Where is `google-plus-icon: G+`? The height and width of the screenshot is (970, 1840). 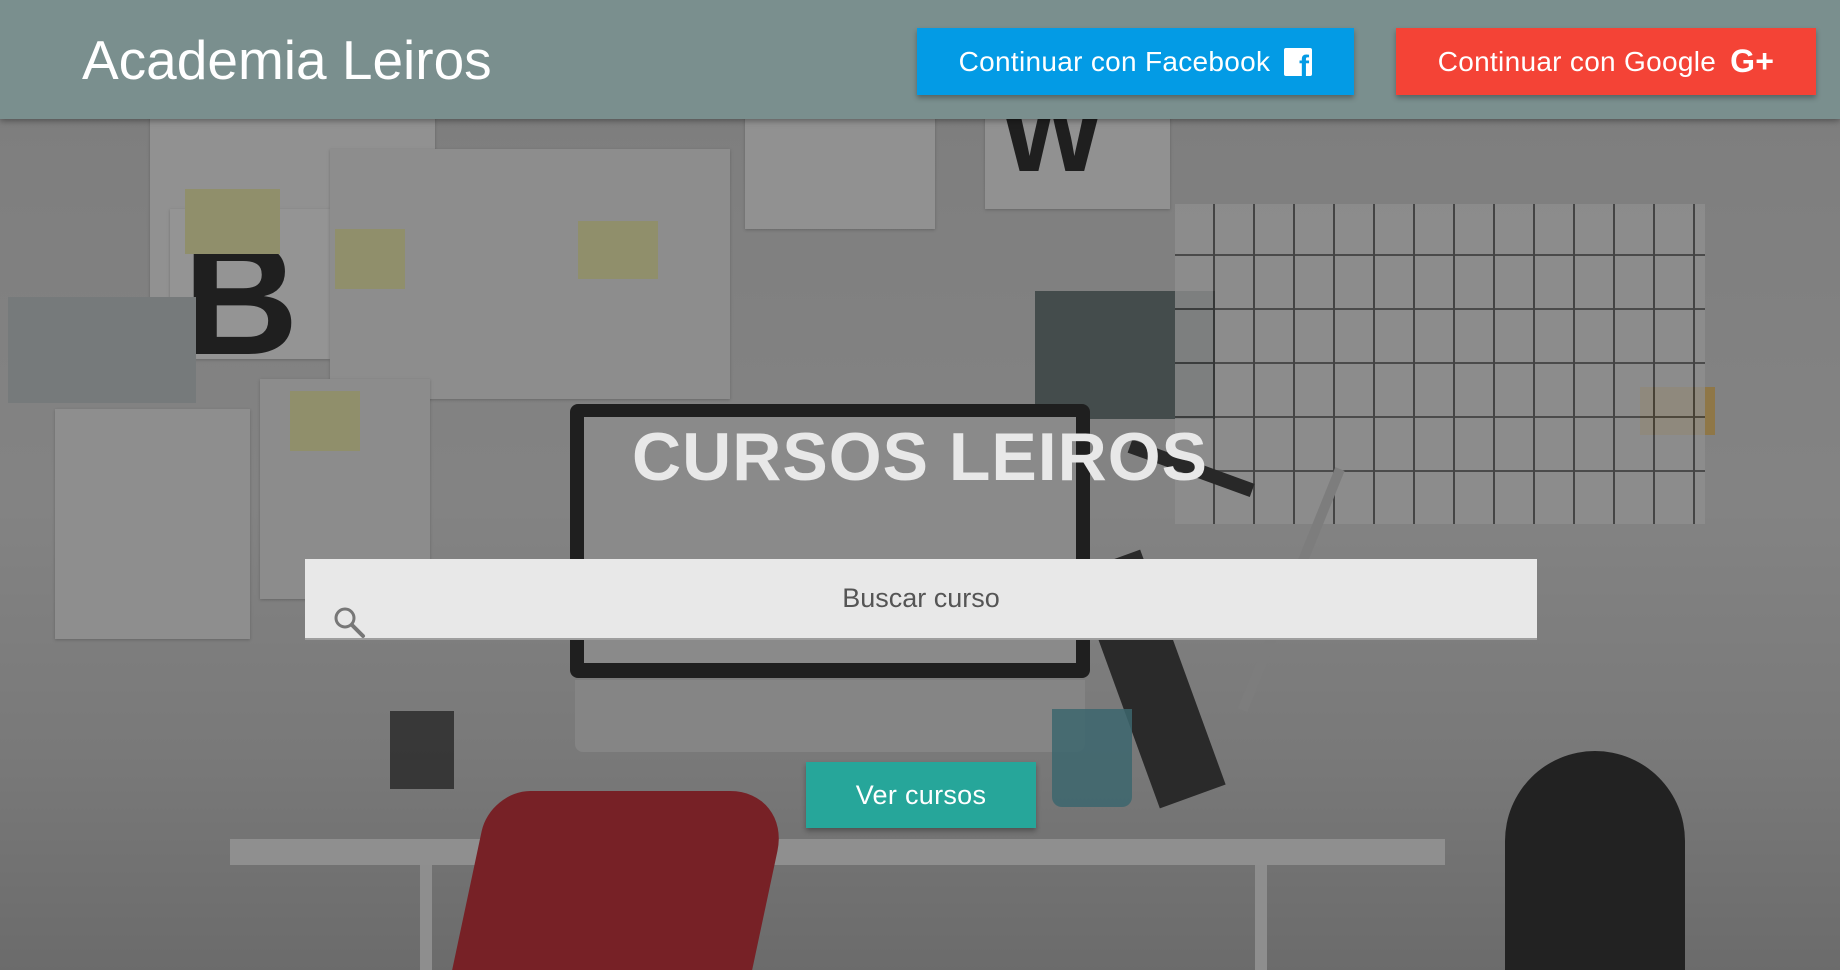
google-plus-icon: G+ is located at coordinates (1752, 61).